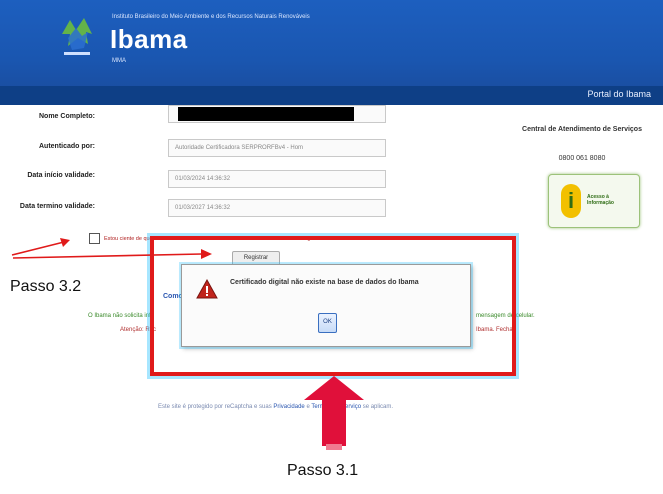  What do you see at coordinates (40, 247) in the screenshot?
I see `arrow-to-checkbox-icon` at bounding box center [40, 247].